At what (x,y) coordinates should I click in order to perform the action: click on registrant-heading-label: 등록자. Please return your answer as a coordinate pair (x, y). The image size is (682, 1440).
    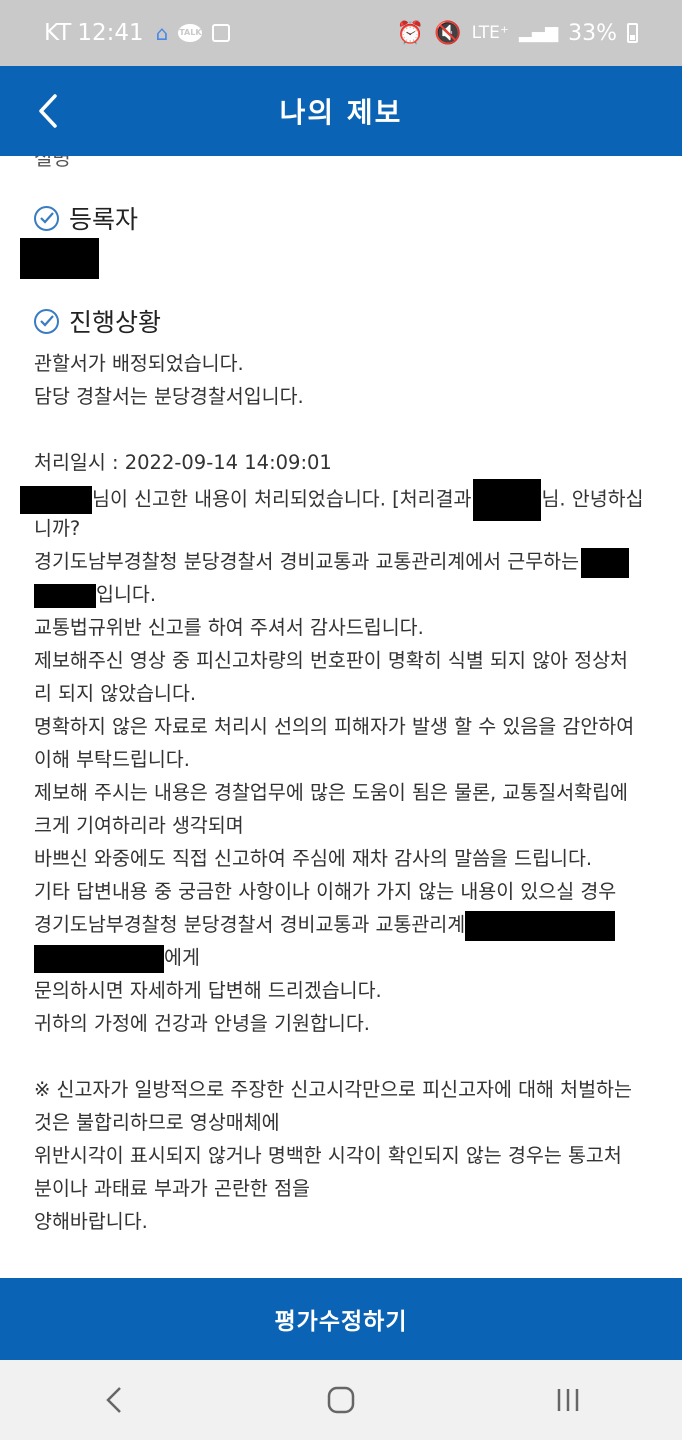
    Looking at the image, I should click on (104, 219).